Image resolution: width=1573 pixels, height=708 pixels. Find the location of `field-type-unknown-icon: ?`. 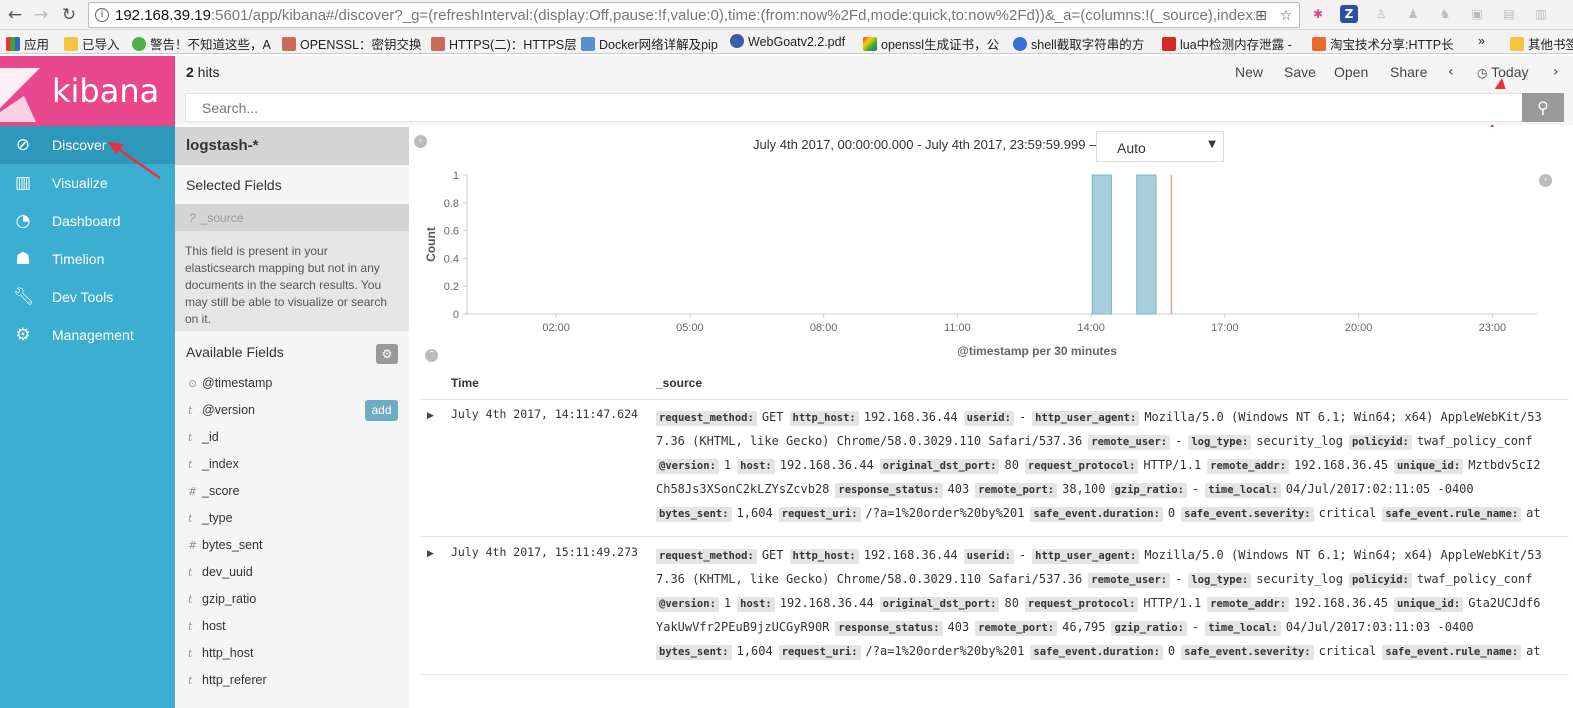

field-type-unknown-icon: ? is located at coordinates (192, 218).